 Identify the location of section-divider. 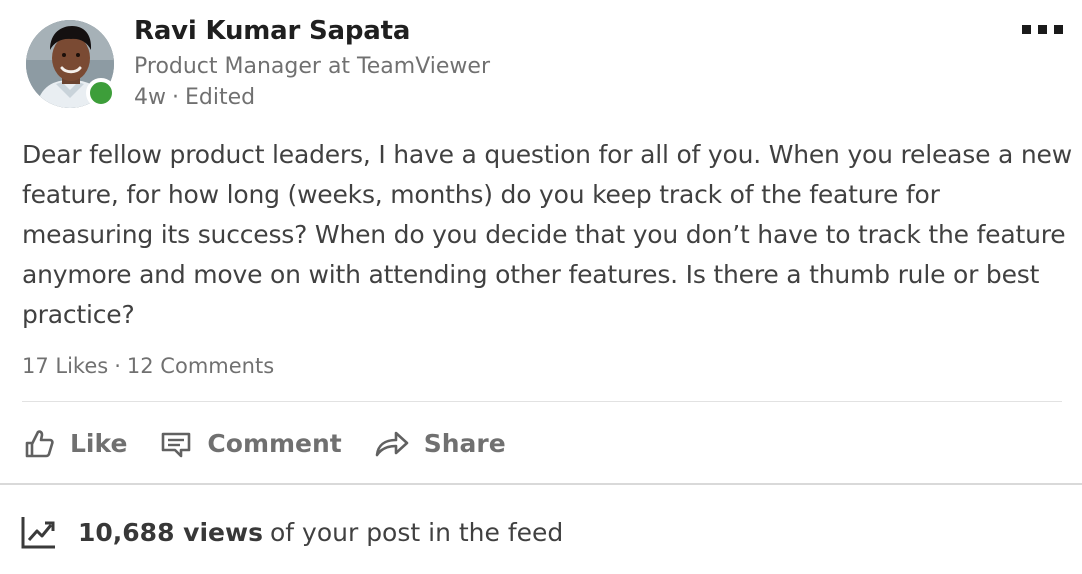
(541, 484).